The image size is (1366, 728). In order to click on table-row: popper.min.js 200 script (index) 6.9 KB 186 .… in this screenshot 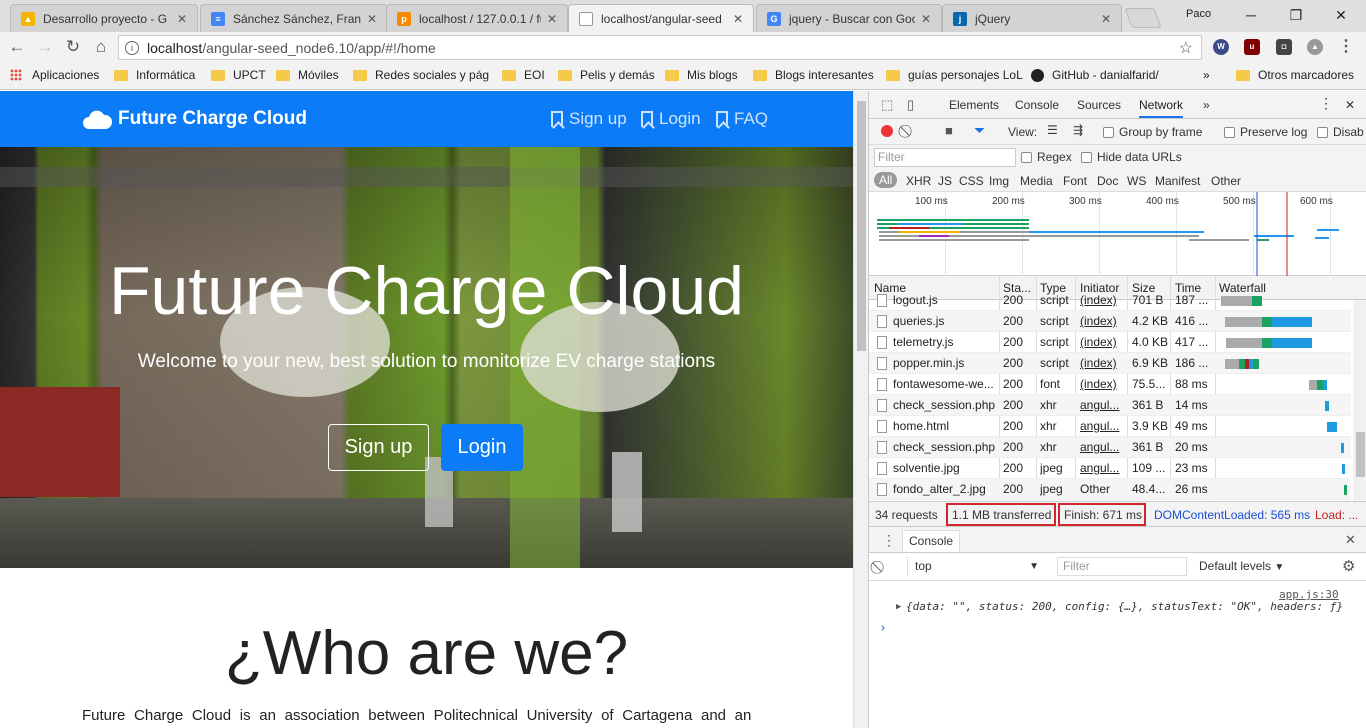, I will do `click(1110, 363)`.